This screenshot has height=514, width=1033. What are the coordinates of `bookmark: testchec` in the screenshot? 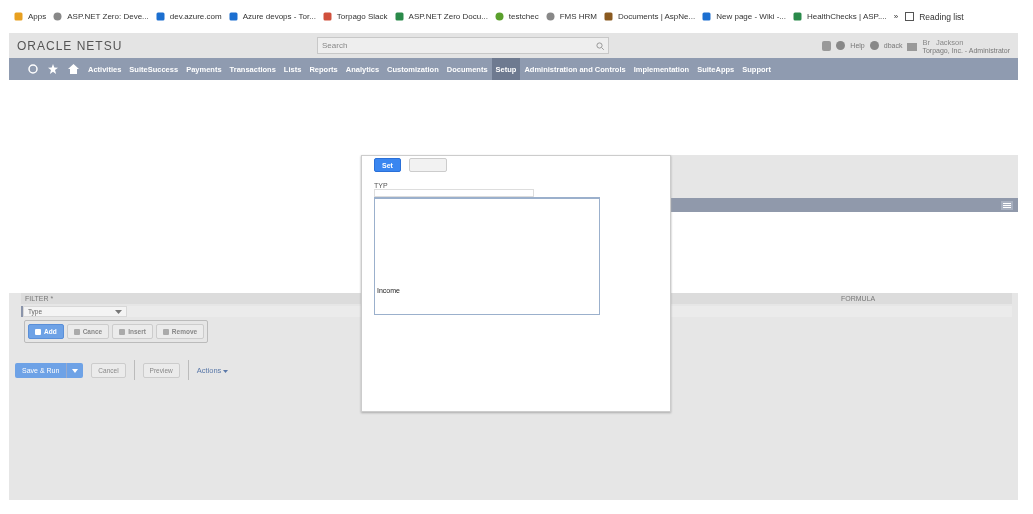 It's located at (516, 16).